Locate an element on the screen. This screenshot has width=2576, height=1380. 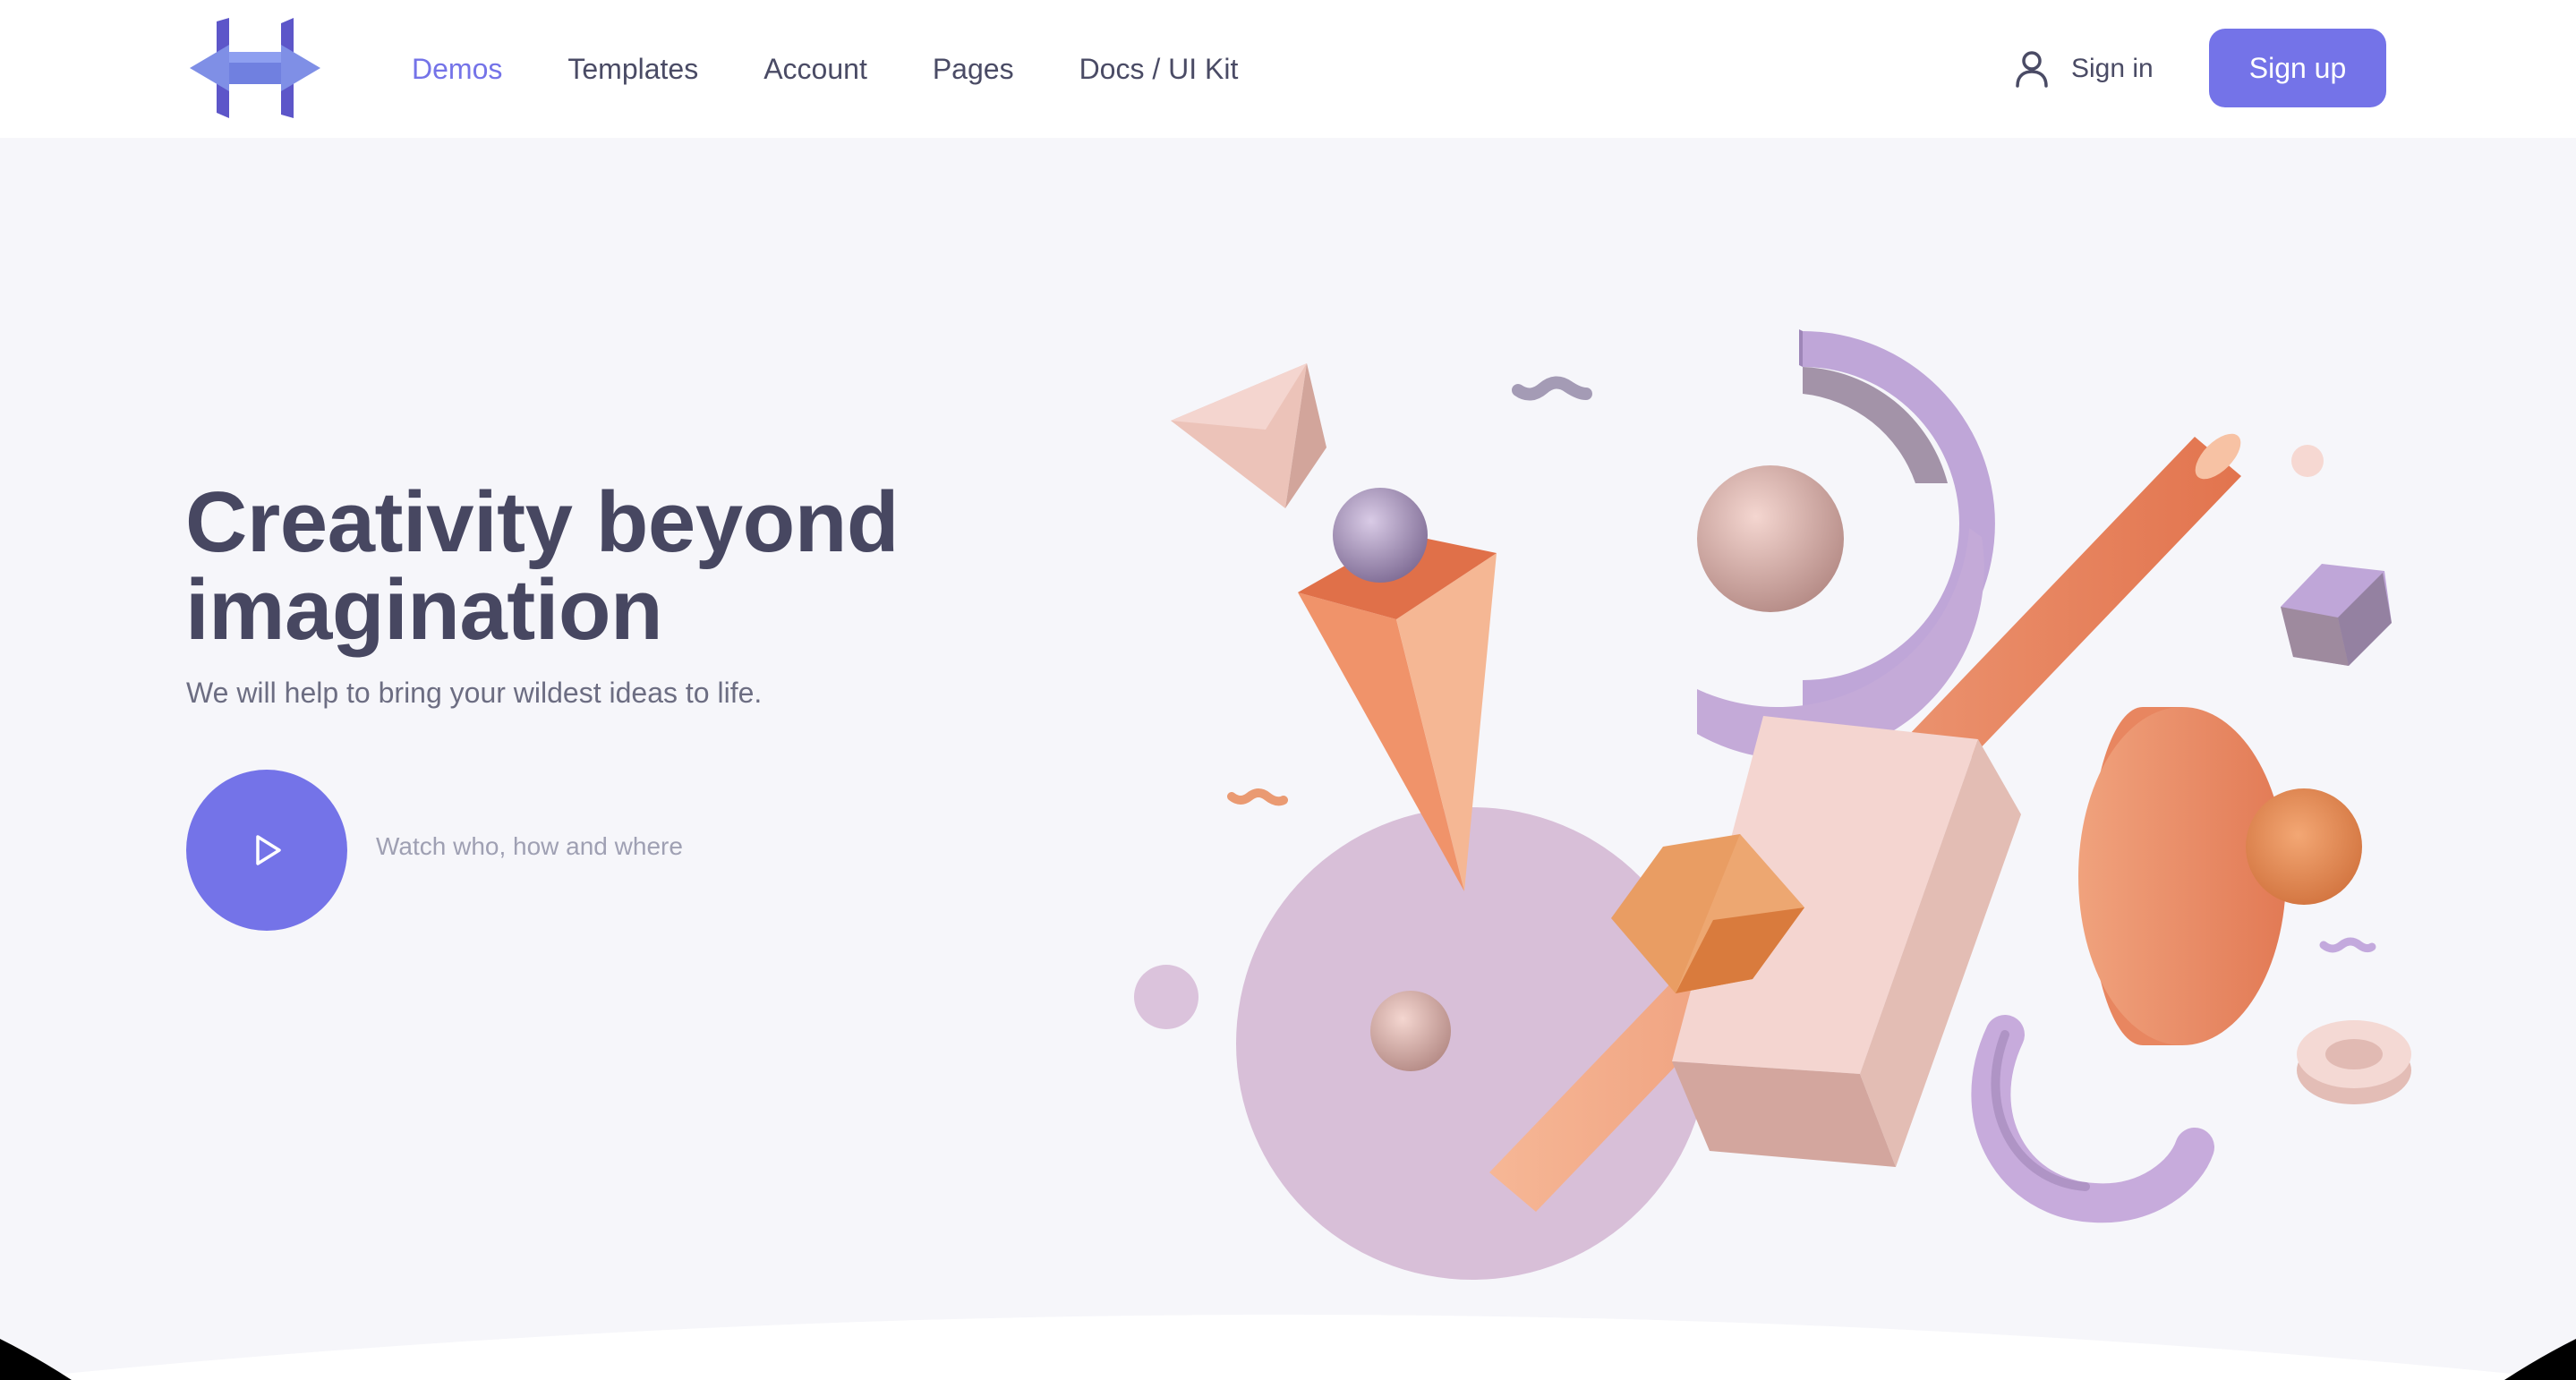
user-icon is located at coordinates (2032, 70).